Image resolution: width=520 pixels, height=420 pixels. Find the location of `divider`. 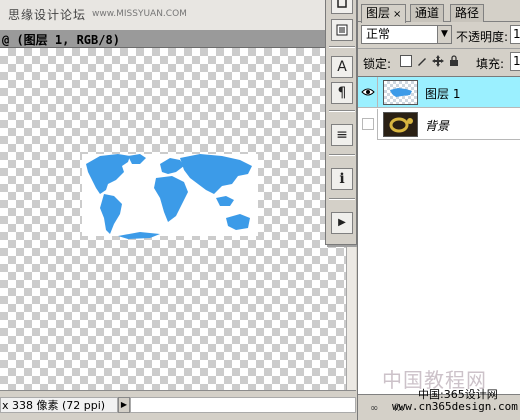

divider is located at coordinates (439, 48).